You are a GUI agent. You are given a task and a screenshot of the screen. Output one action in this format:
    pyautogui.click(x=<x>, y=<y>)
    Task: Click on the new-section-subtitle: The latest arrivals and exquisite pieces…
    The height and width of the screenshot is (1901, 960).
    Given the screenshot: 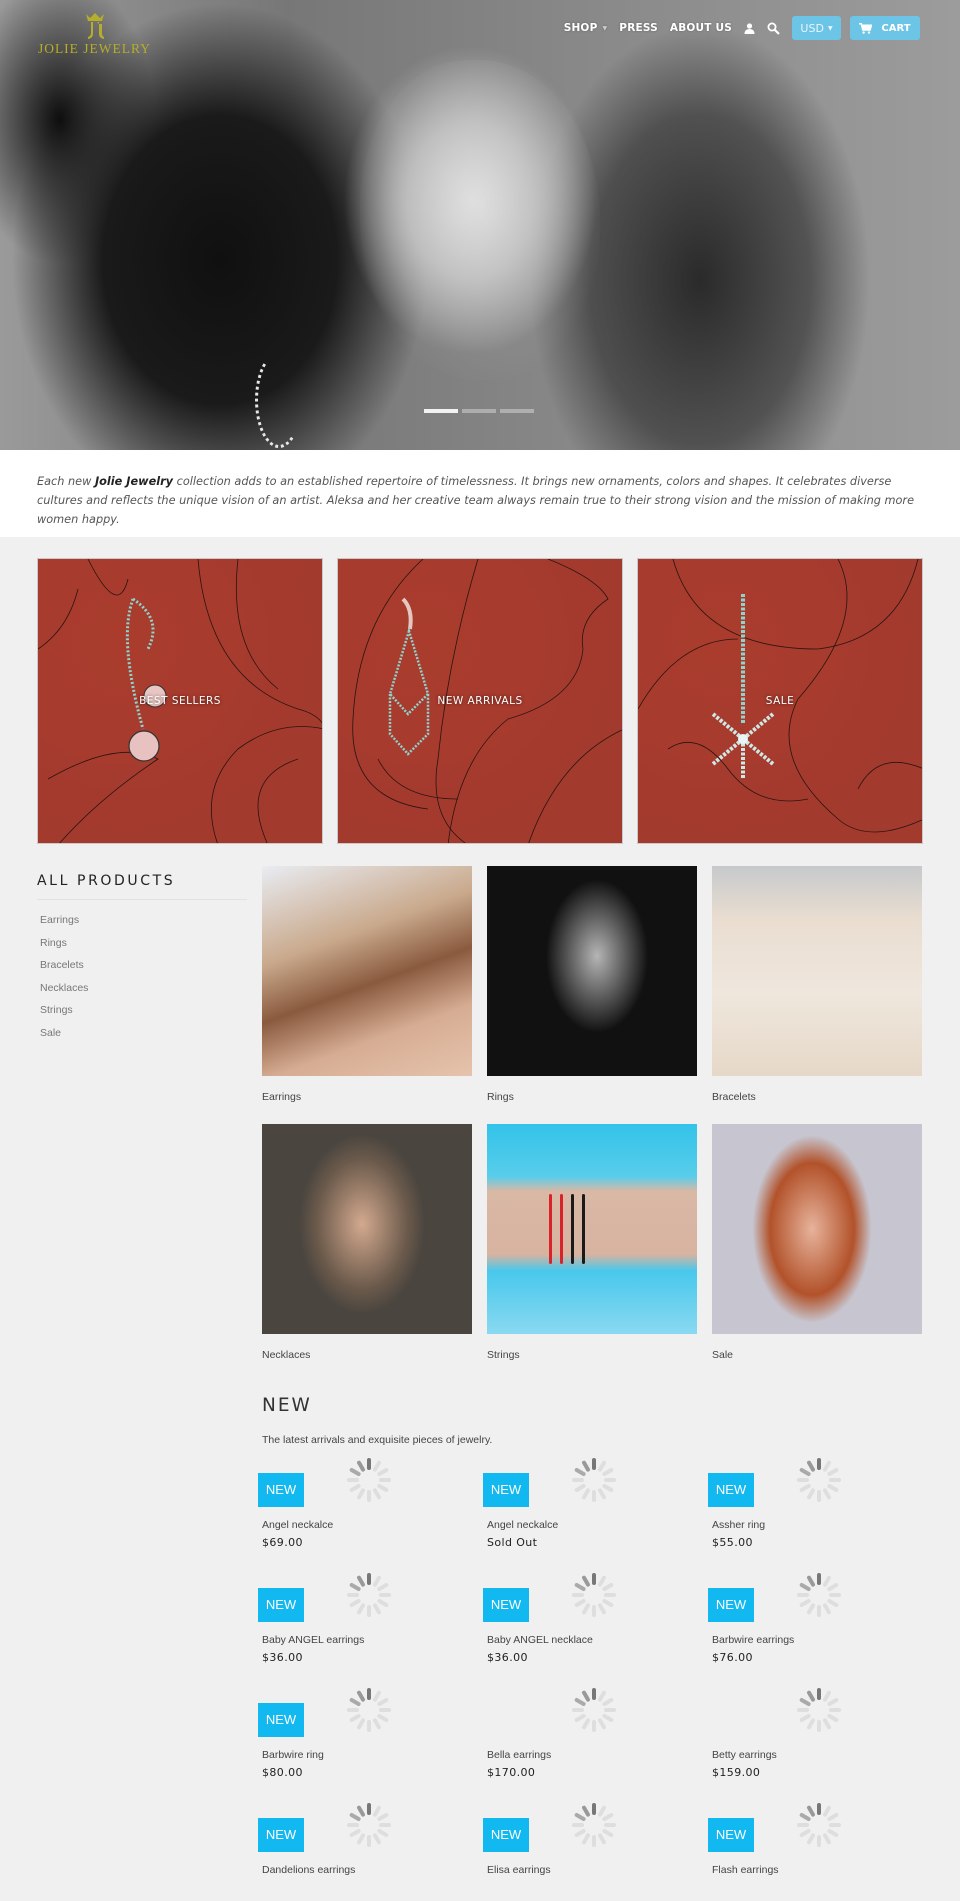 What is the action you would take?
    pyautogui.click(x=377, y=1440)
    